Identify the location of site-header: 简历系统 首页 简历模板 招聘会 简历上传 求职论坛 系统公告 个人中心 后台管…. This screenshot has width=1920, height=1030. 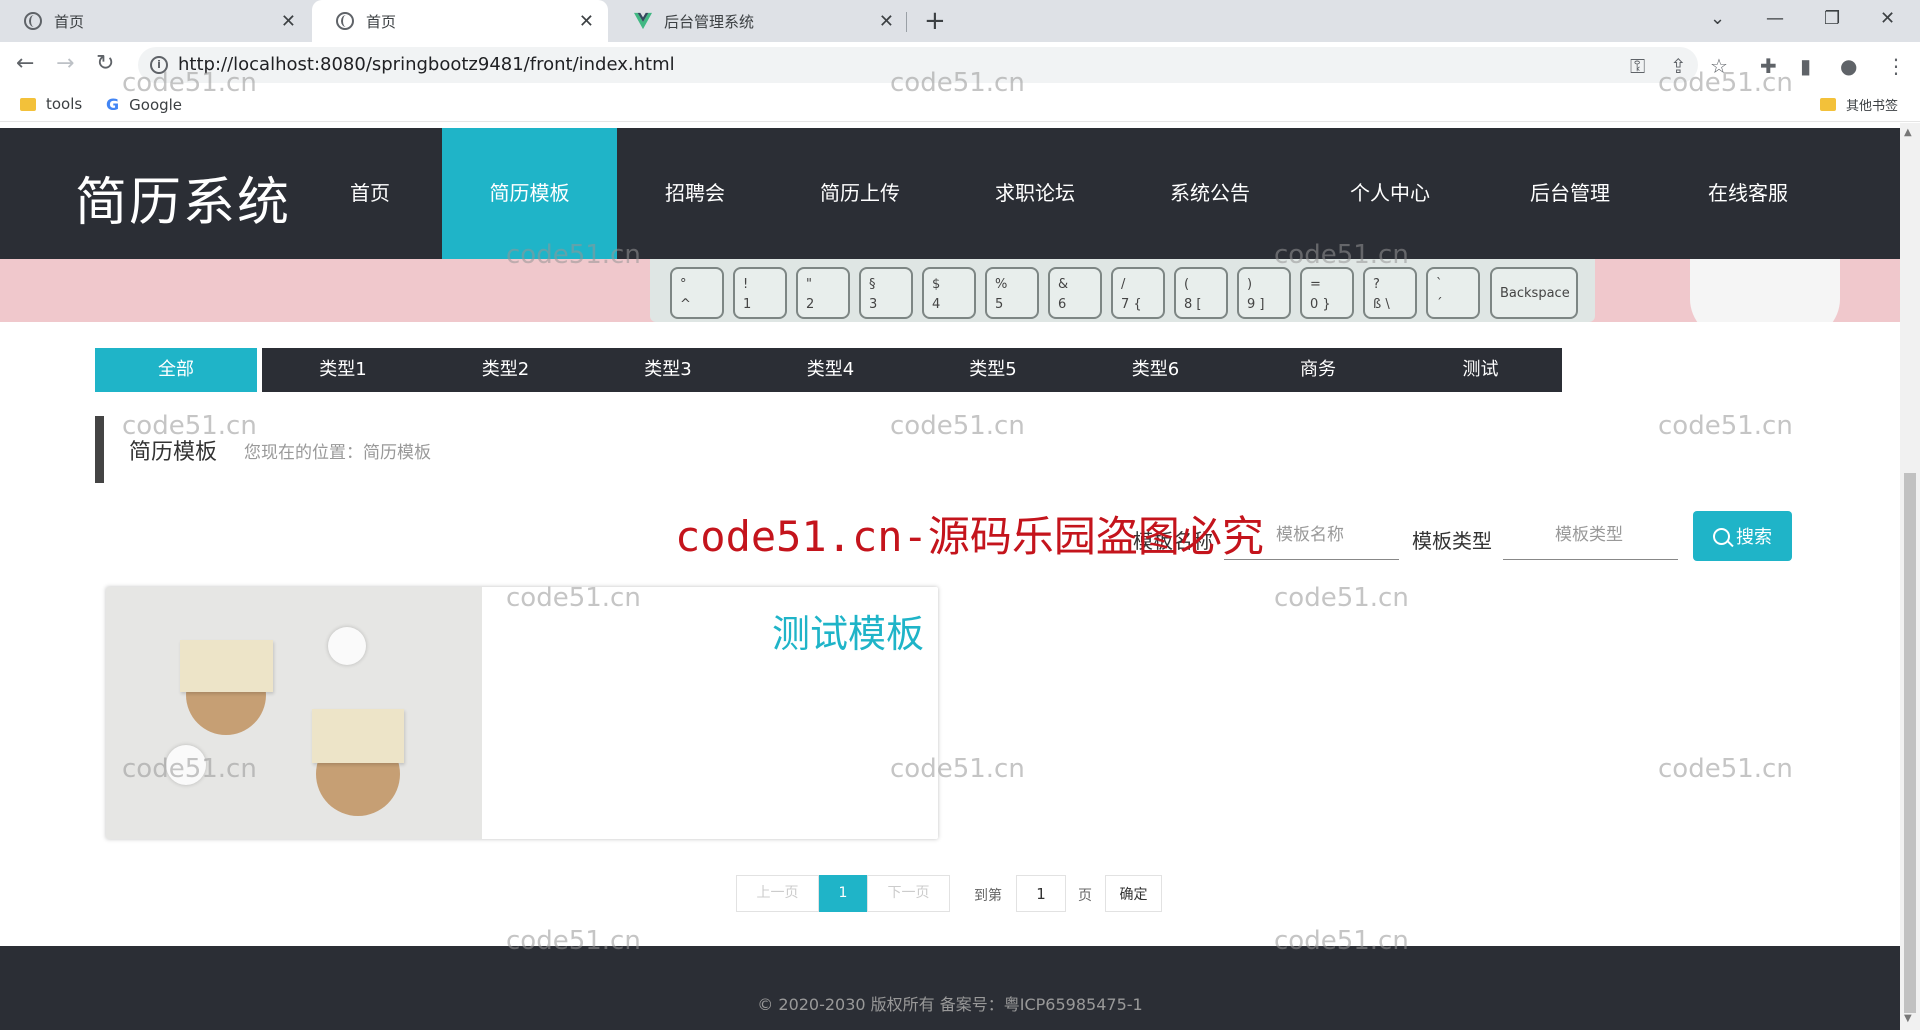
(950, 193).